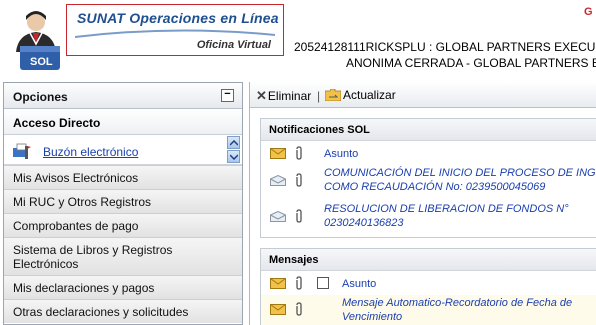 This screenshot has height=325, width=596. I want to click on delete-icon: ✕, so click(261, 95).